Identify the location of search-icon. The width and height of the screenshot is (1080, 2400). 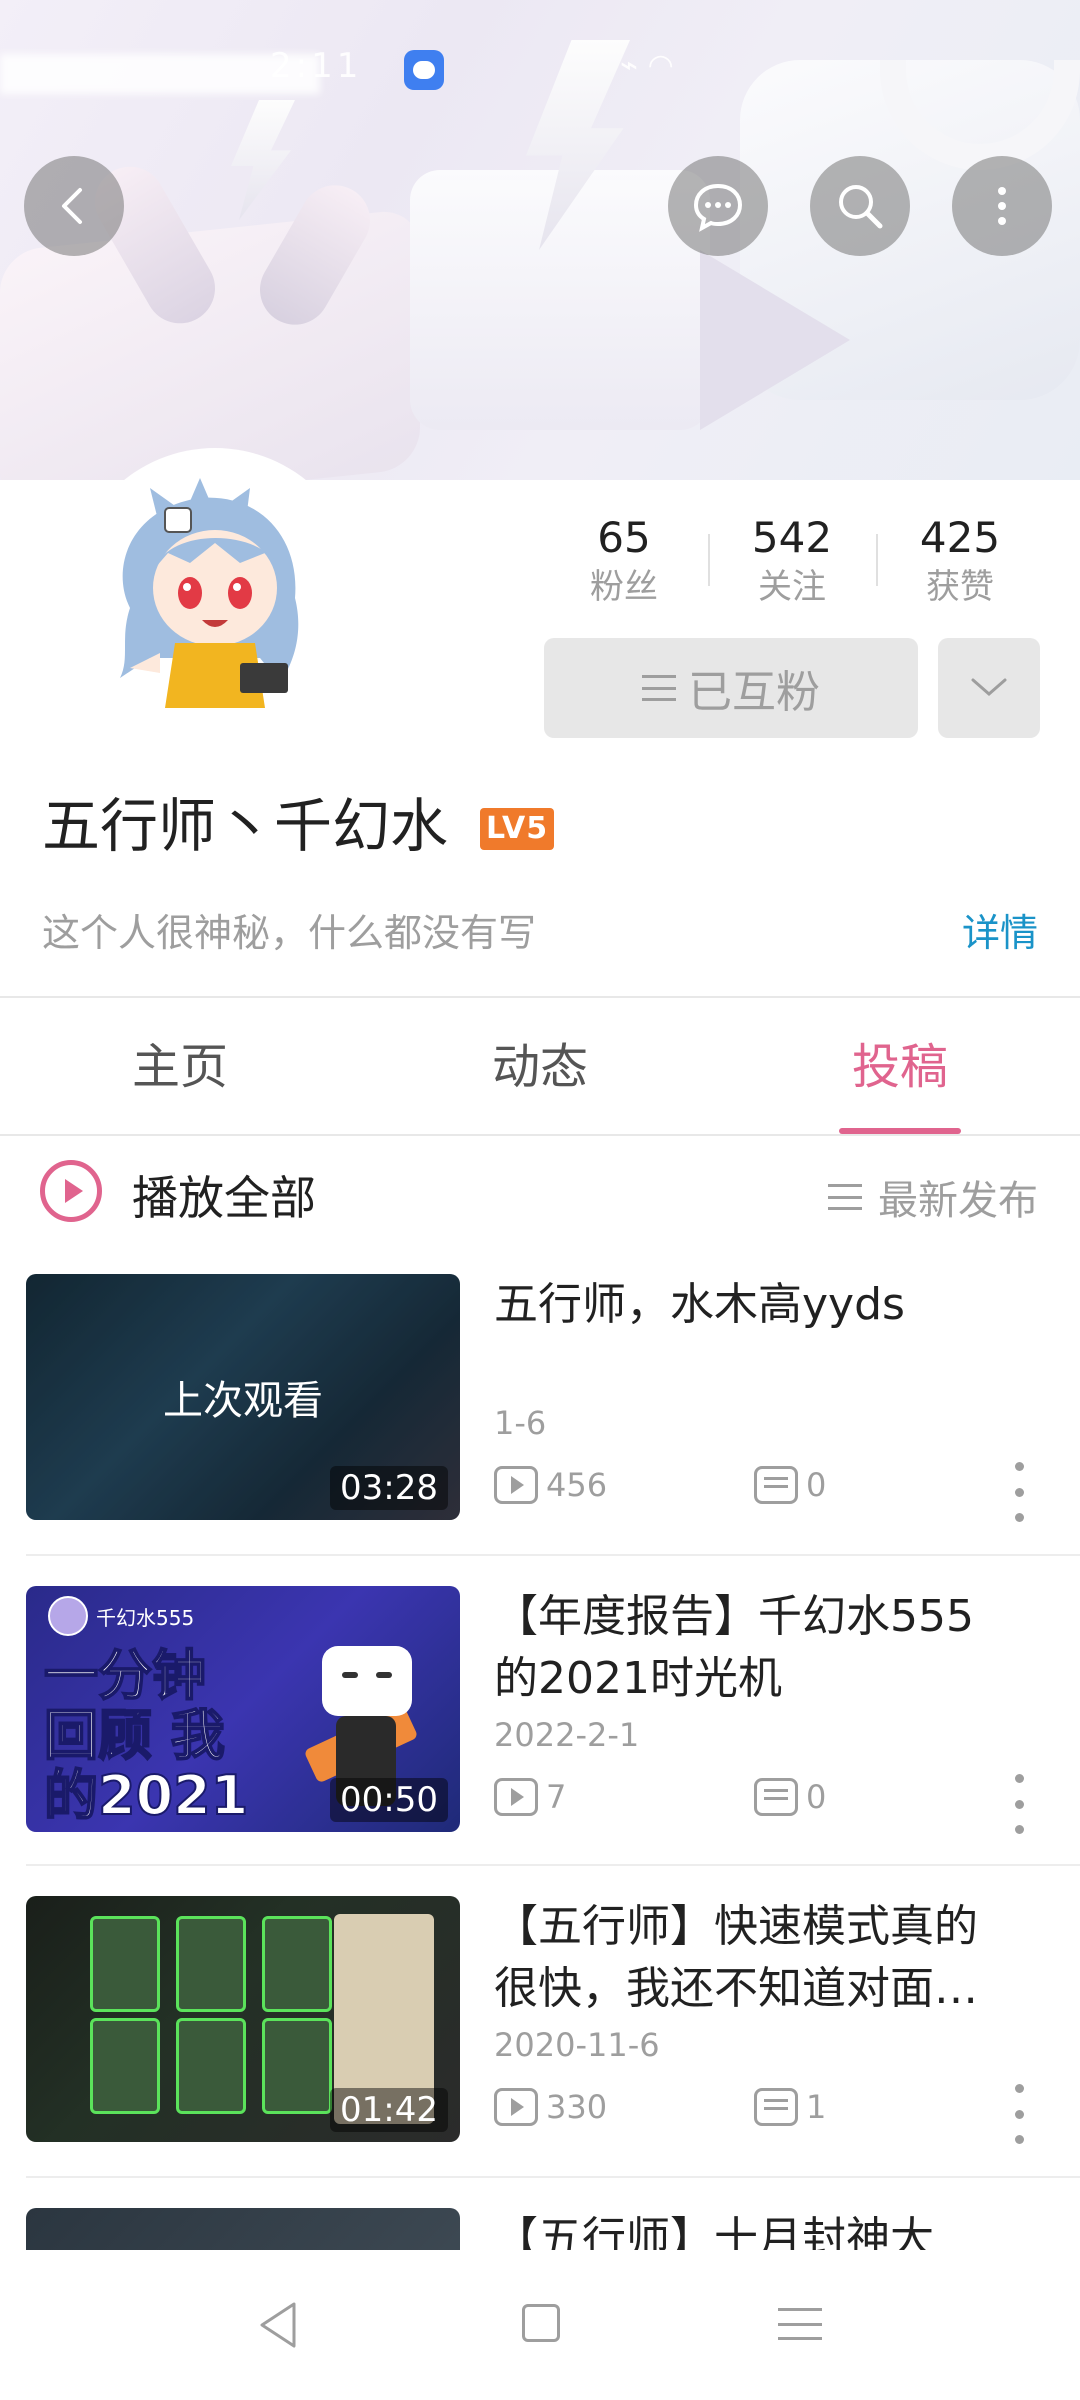
(861, 207).